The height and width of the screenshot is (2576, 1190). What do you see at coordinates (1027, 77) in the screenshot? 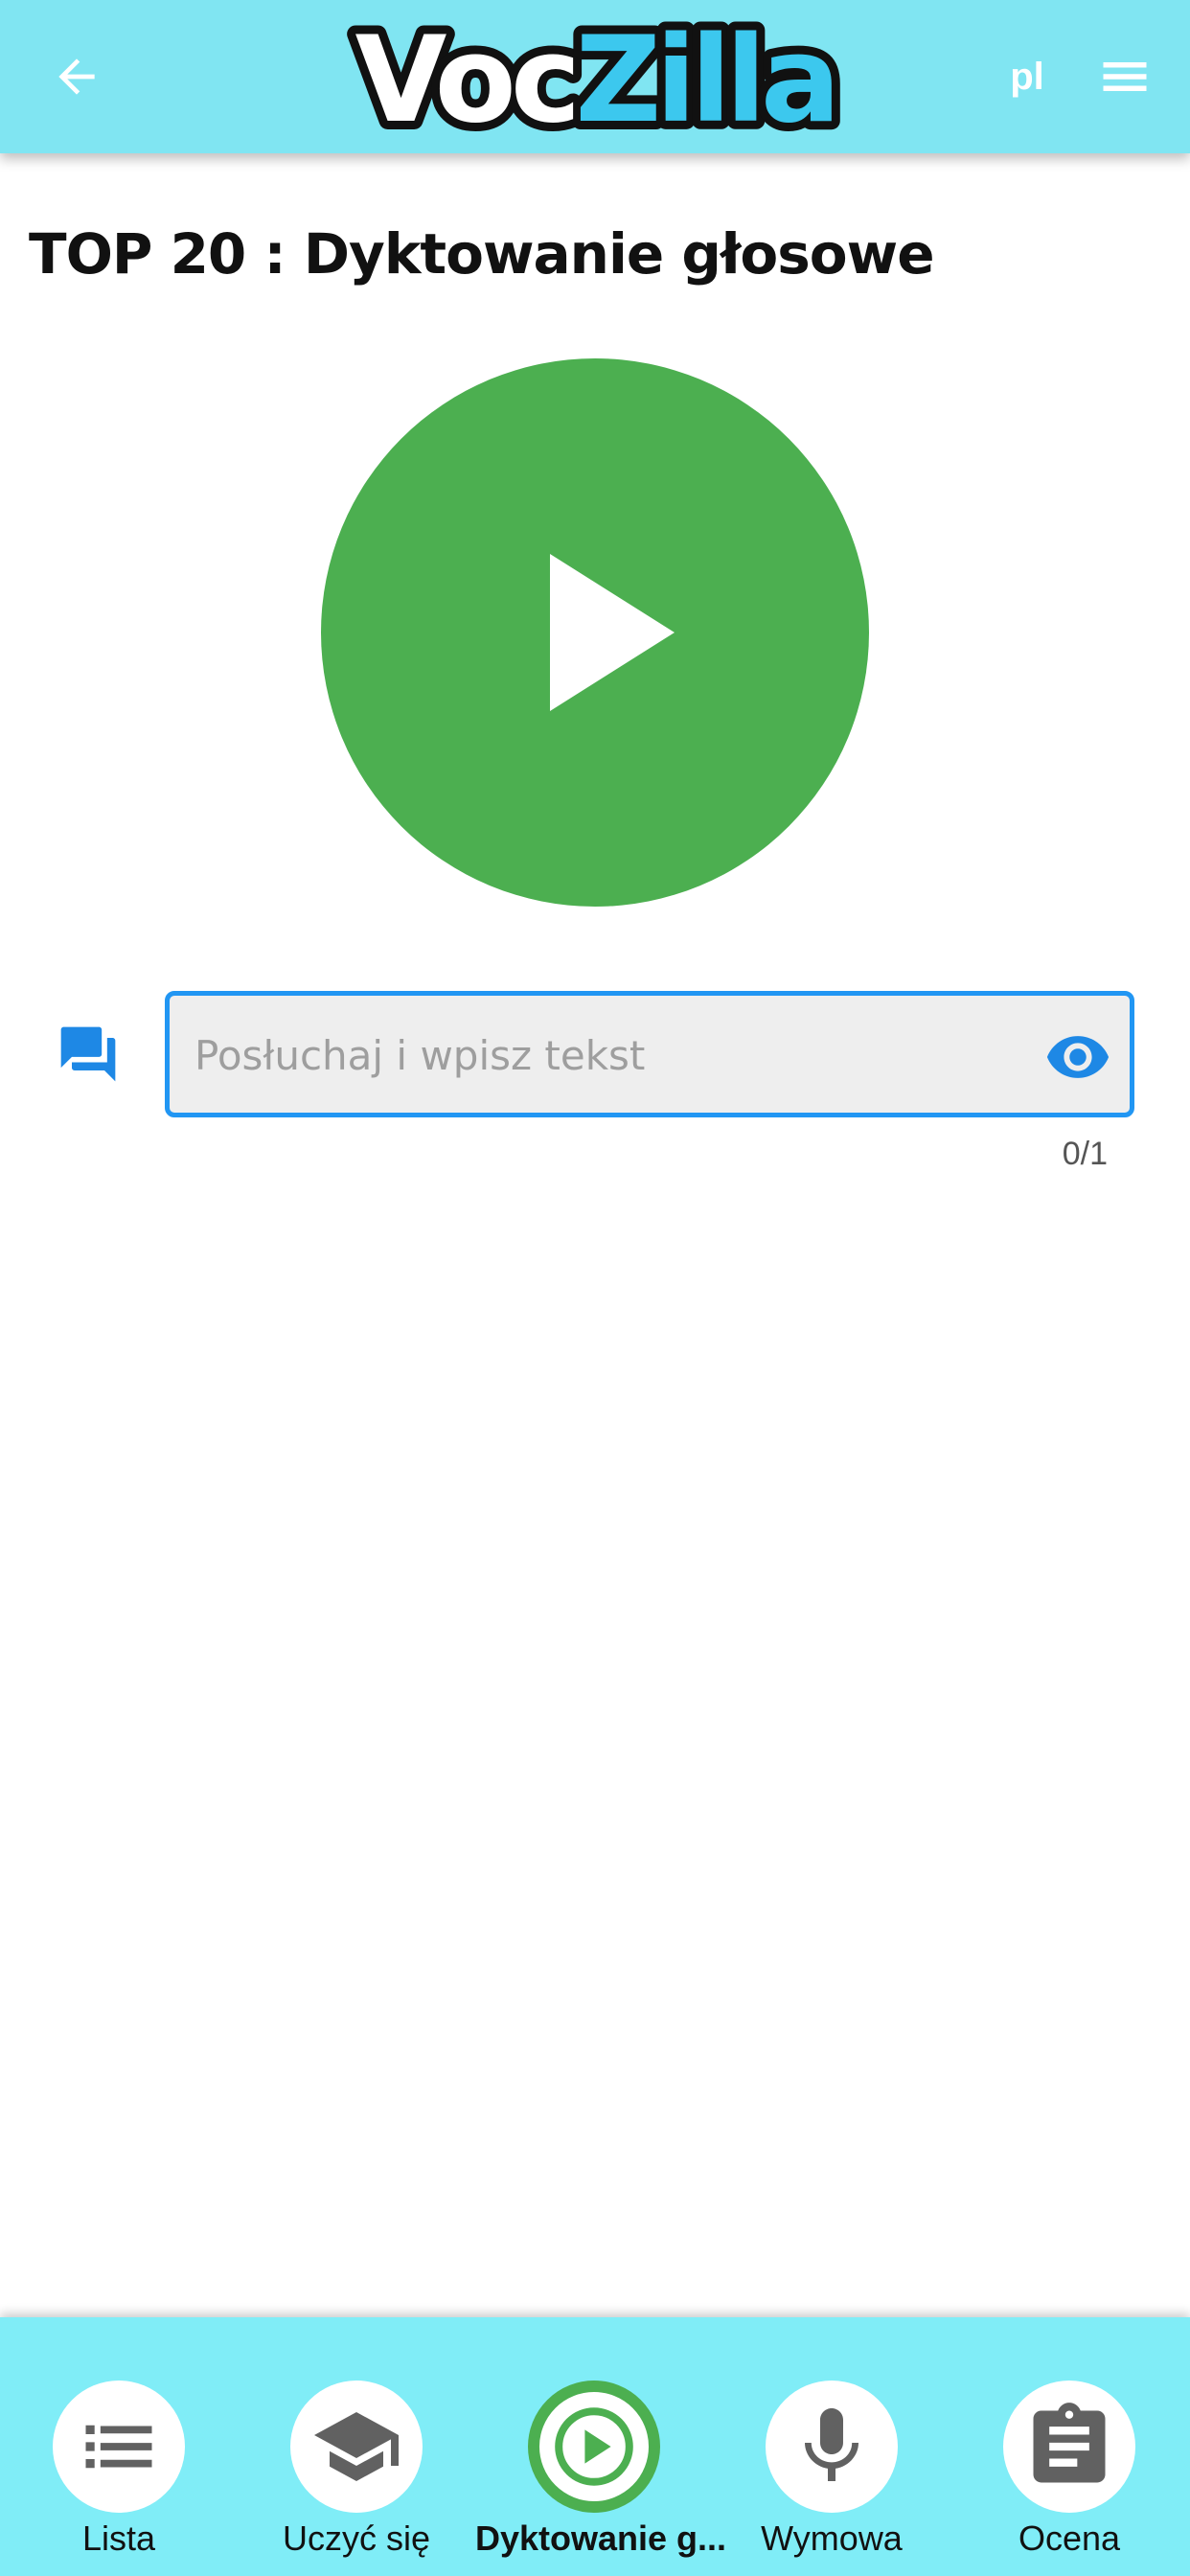
I see `language-selector: pl` at bounding box center [1027, 77].